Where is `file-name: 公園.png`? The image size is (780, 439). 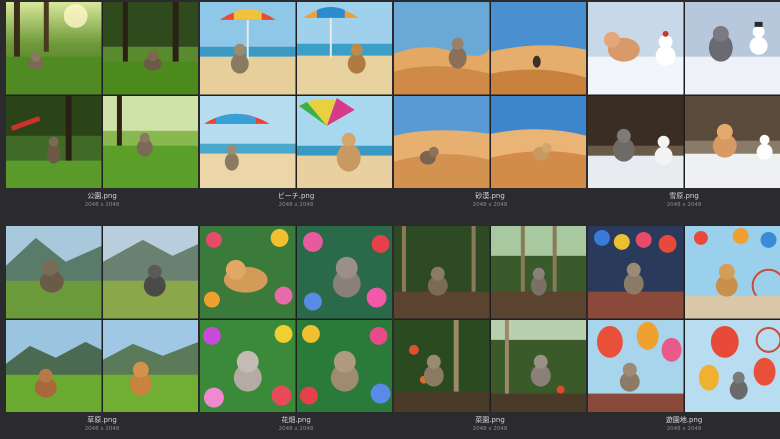 file-name: 公園.png is located at coordinates (102, 196).